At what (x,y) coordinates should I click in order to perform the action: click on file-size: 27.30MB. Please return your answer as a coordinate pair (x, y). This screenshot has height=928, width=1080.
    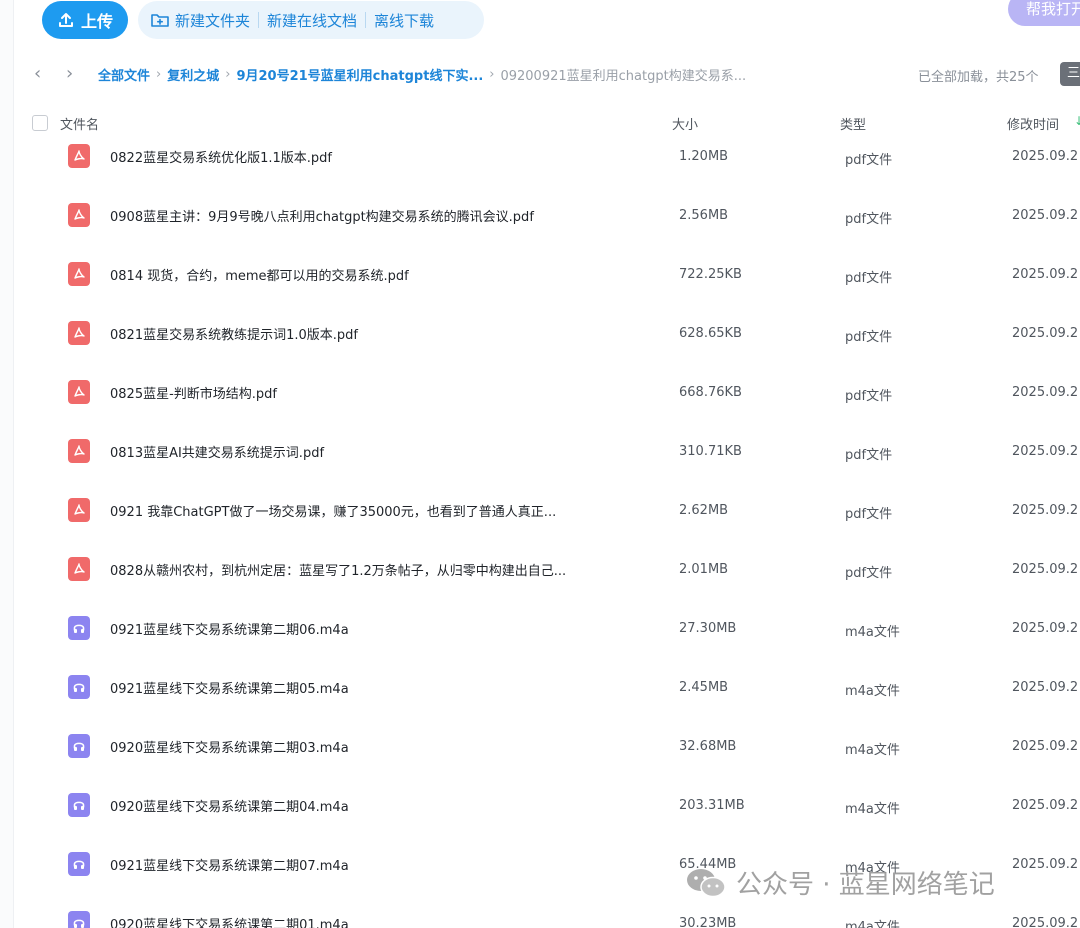
    Looking at the image, I should click on (708, 628).